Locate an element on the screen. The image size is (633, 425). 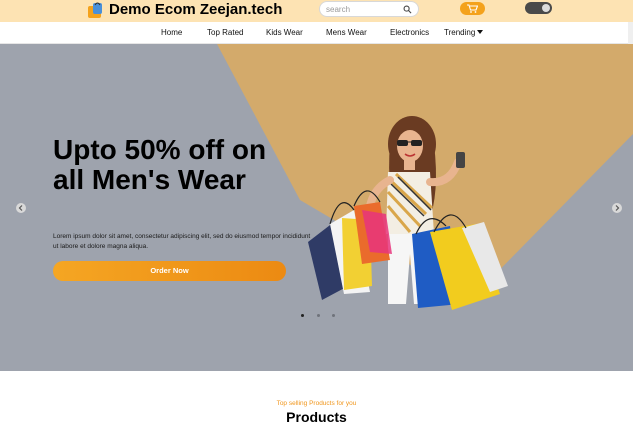
chevron-left-icon is located at coordinates (20, 208).